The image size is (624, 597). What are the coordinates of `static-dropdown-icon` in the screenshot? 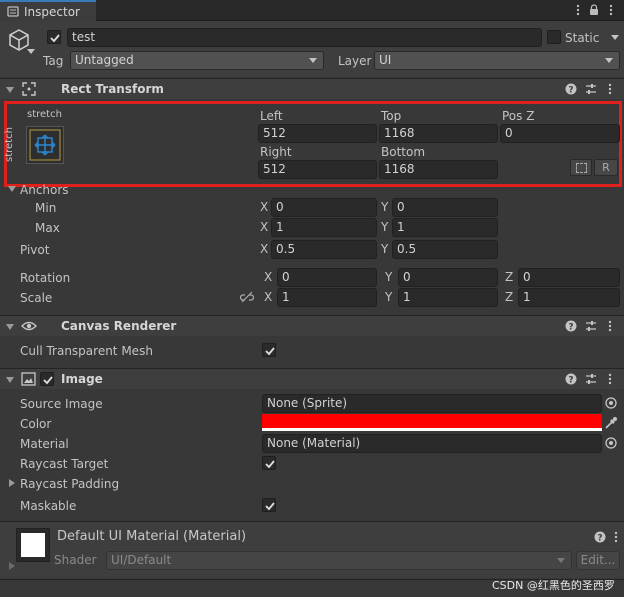 It's located at (615, 37).